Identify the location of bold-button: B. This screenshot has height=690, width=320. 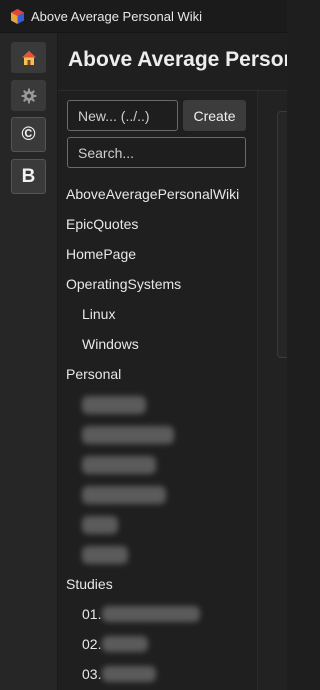
(28, 176).